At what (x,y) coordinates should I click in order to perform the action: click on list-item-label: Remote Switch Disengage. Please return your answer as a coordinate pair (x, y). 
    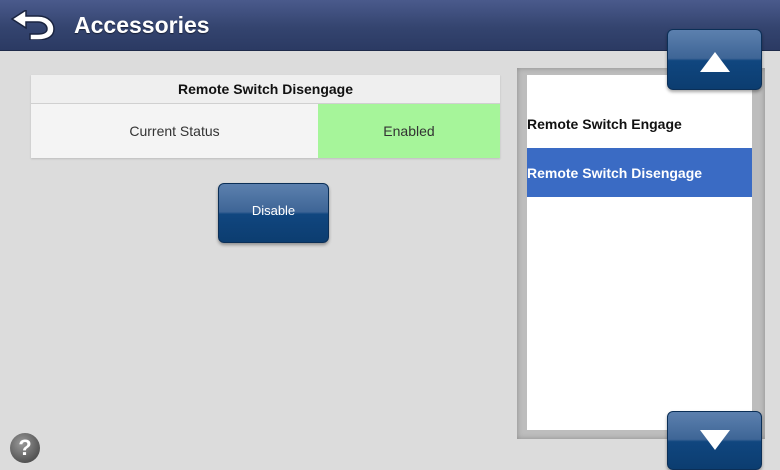
    Looking at the image, I should click on (615, 172).